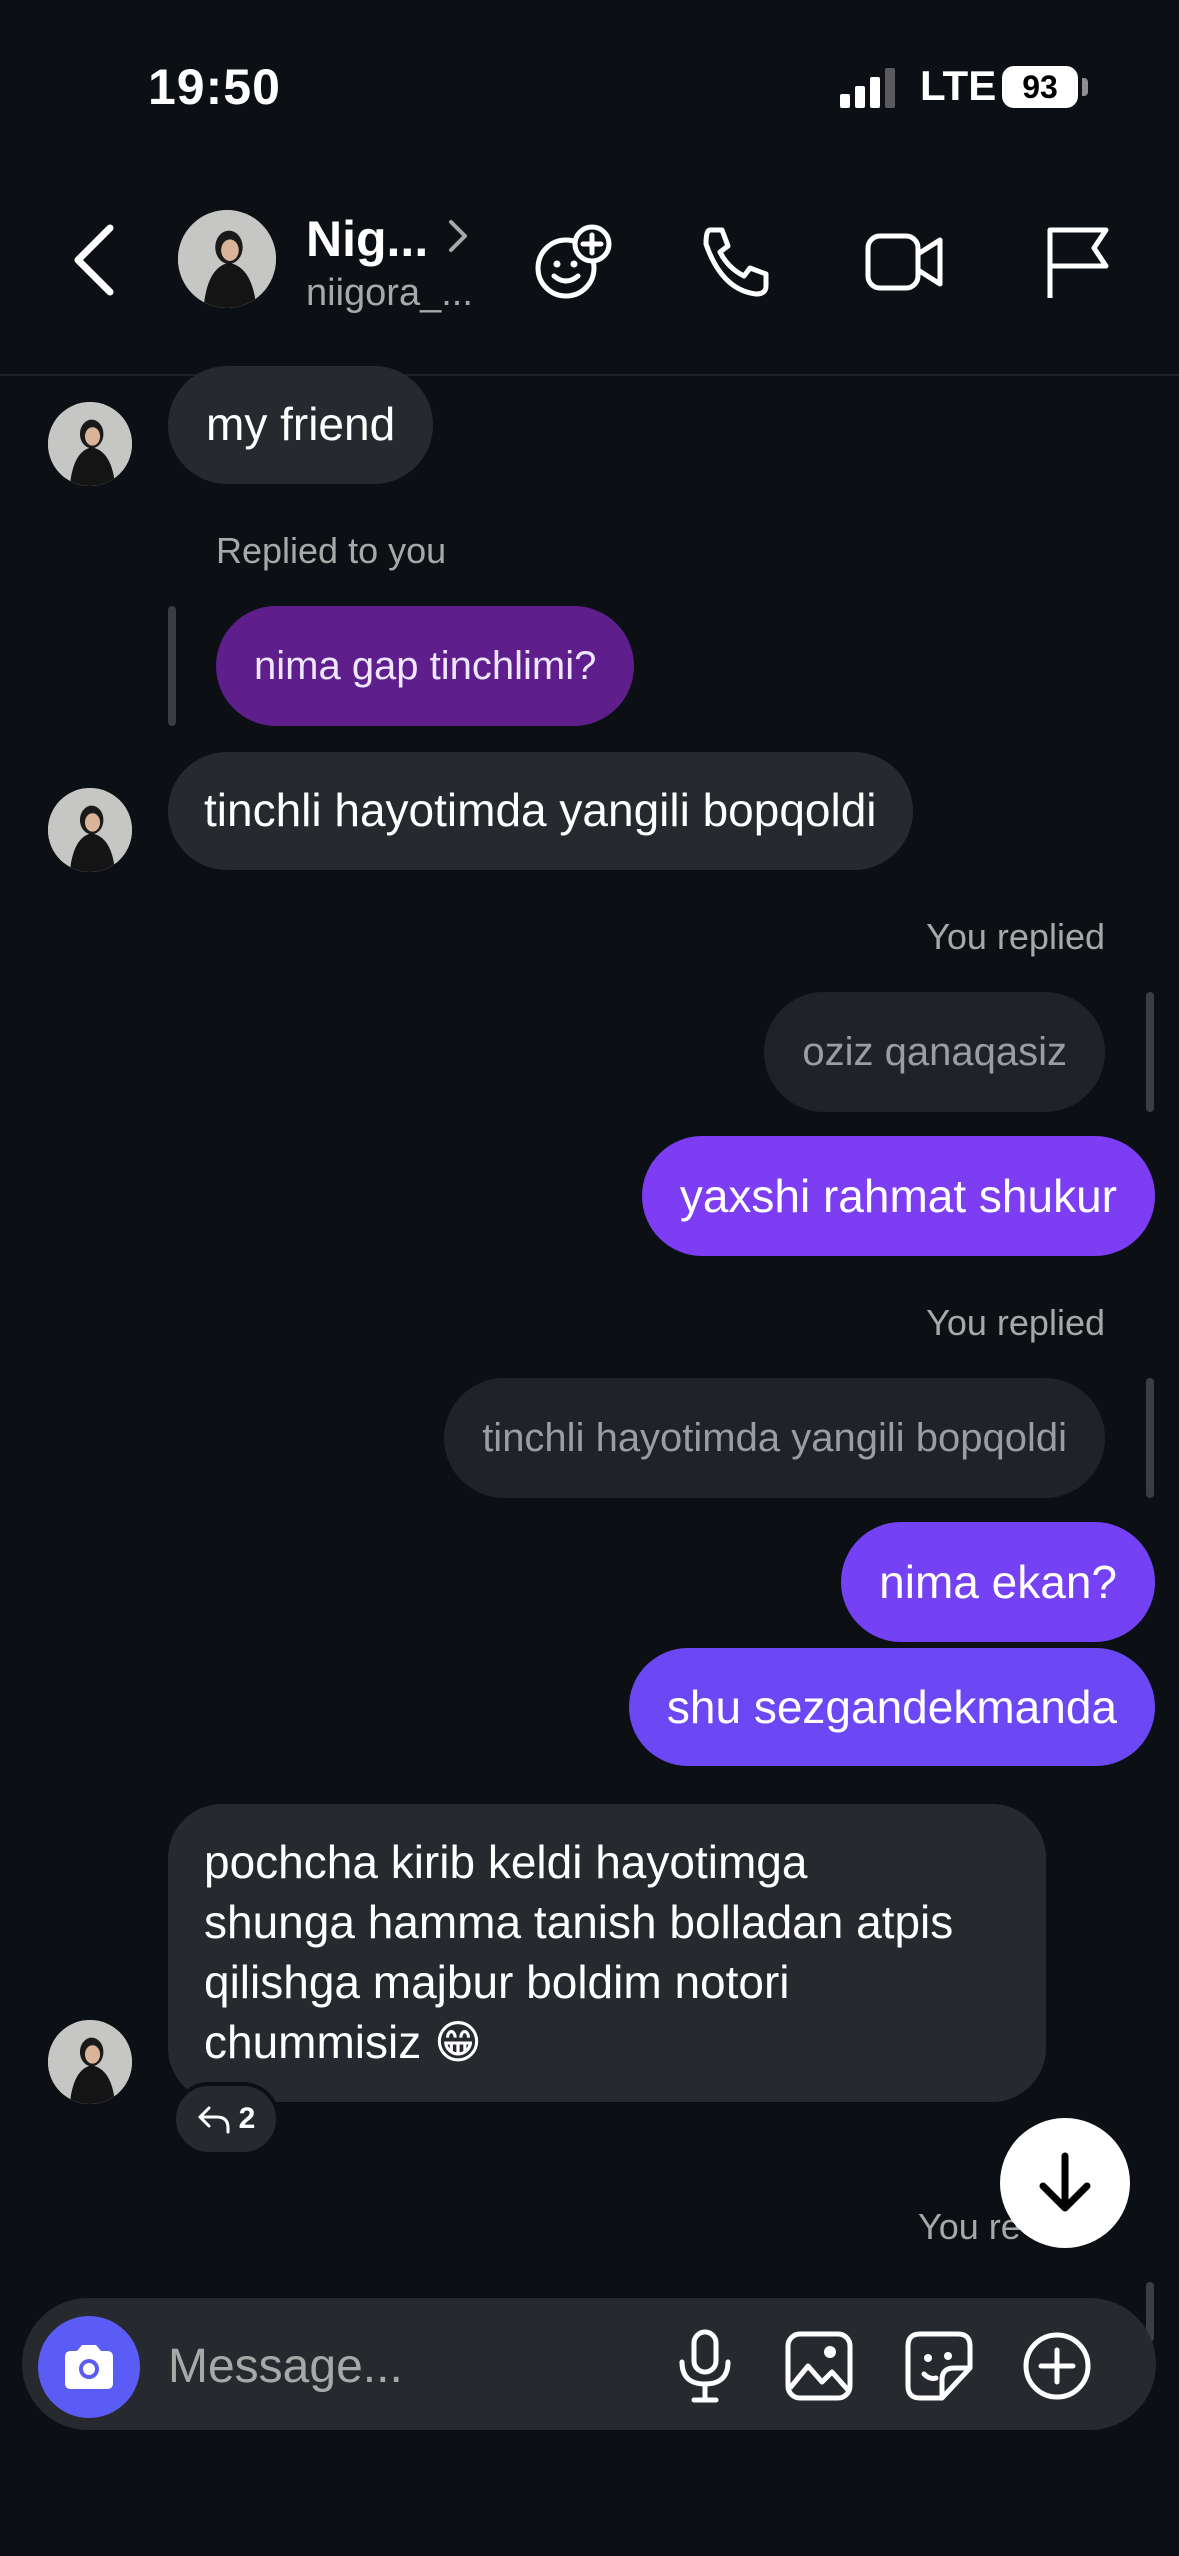 The width and height of the screenshot is (1179, 2556). What do you see at coordinates (774, 1438) in the screenshot?
I see `quoted-message: tinchli hayotimda yangili bopqoldi` at bounding box center [774, 1438].